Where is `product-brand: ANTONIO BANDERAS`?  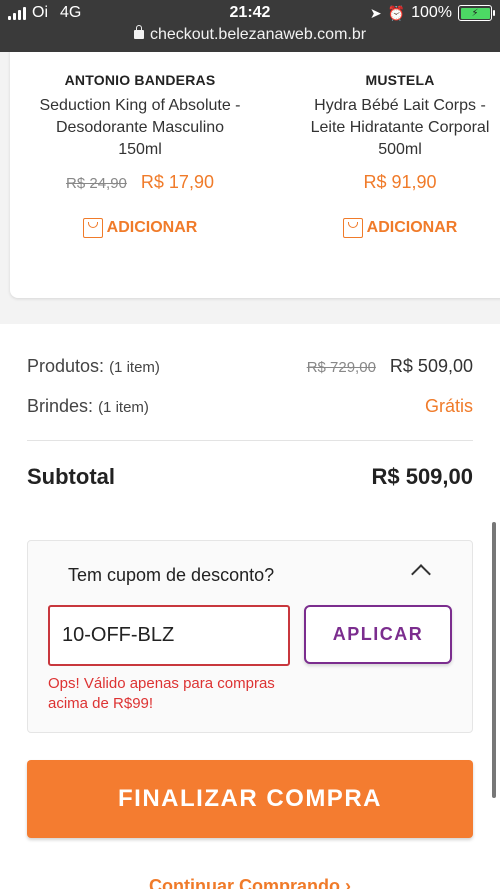
product-brand: ANTONIO BANDERAS is located at coordinates (140, 80).